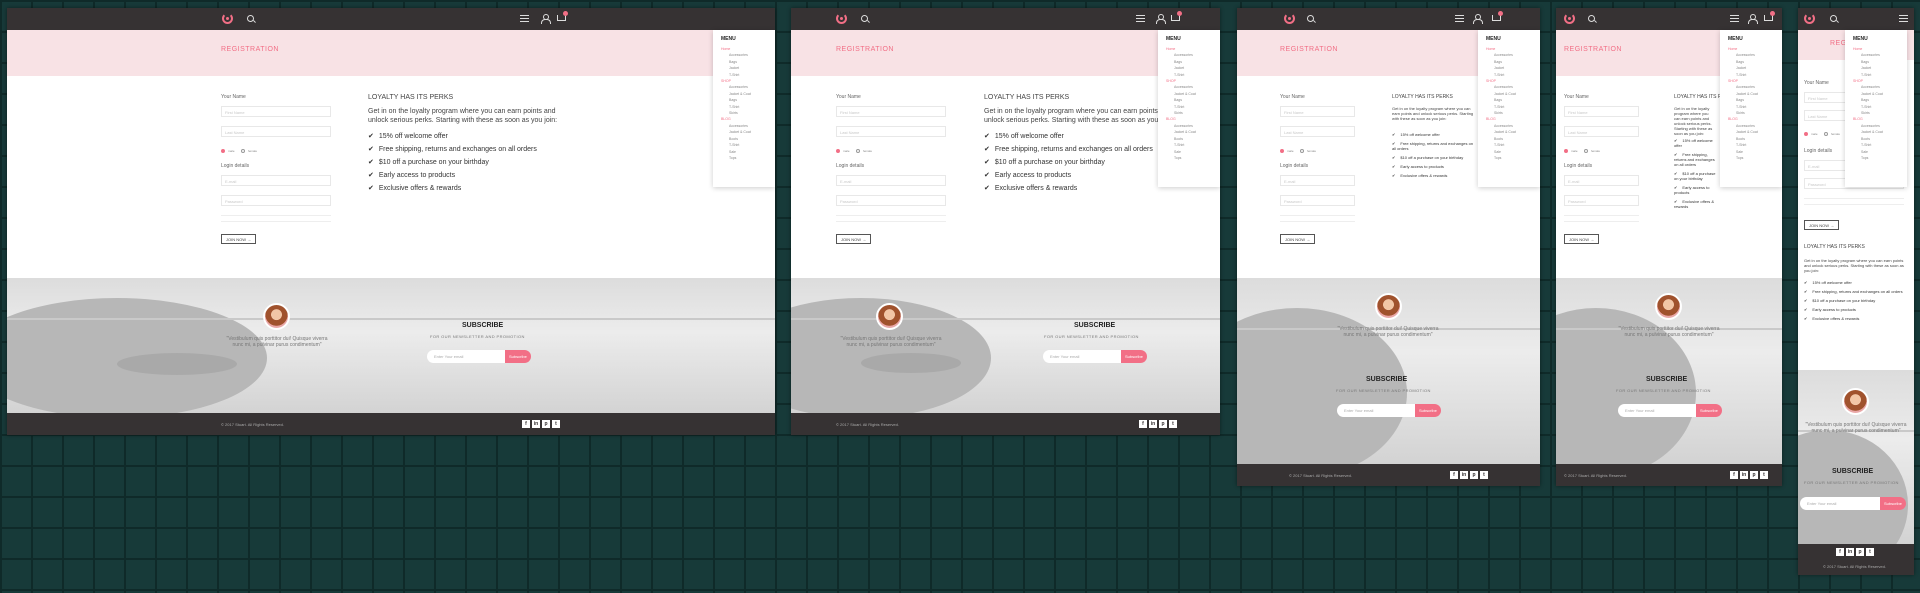  I want to click on name-label: Your Name, so click(848, 97).